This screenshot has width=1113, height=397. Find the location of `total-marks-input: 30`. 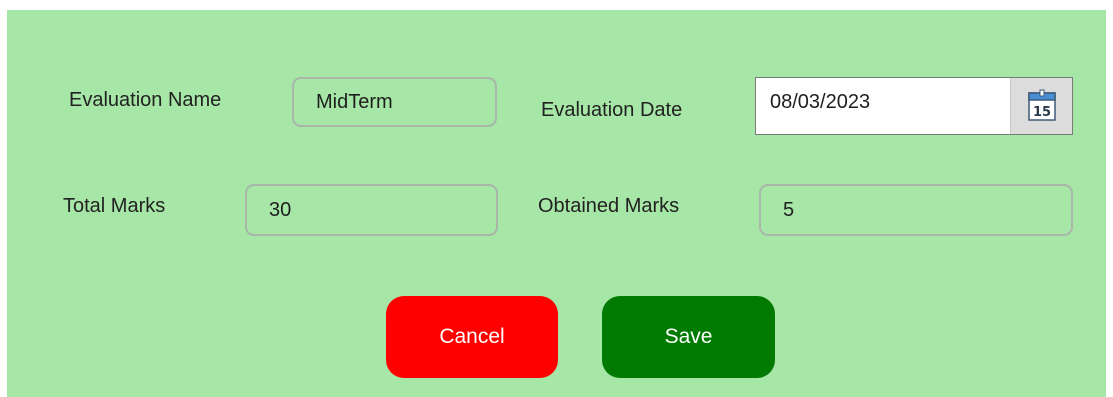

total-marks-input: 30 is located at coordinates (371, 210).